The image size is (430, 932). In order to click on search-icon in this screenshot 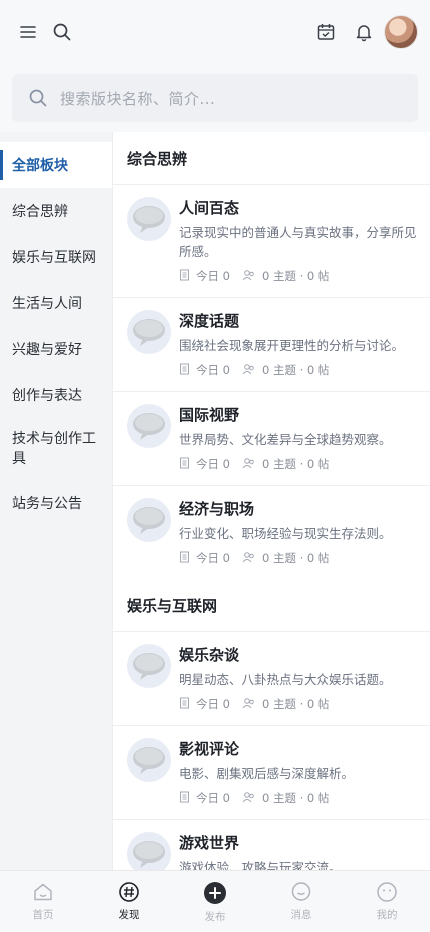, I will do `click(62, 32)`.